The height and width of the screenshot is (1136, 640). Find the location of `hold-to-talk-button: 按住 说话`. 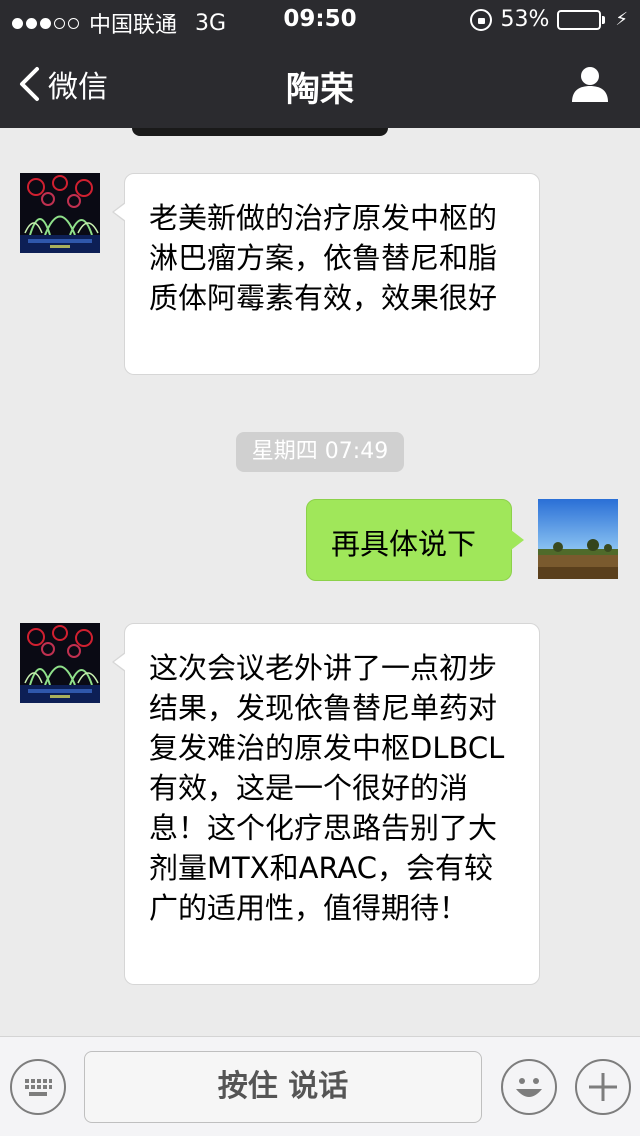

hold-to-talk-button: 按住 说话 is located at coordinates (283, 1087).